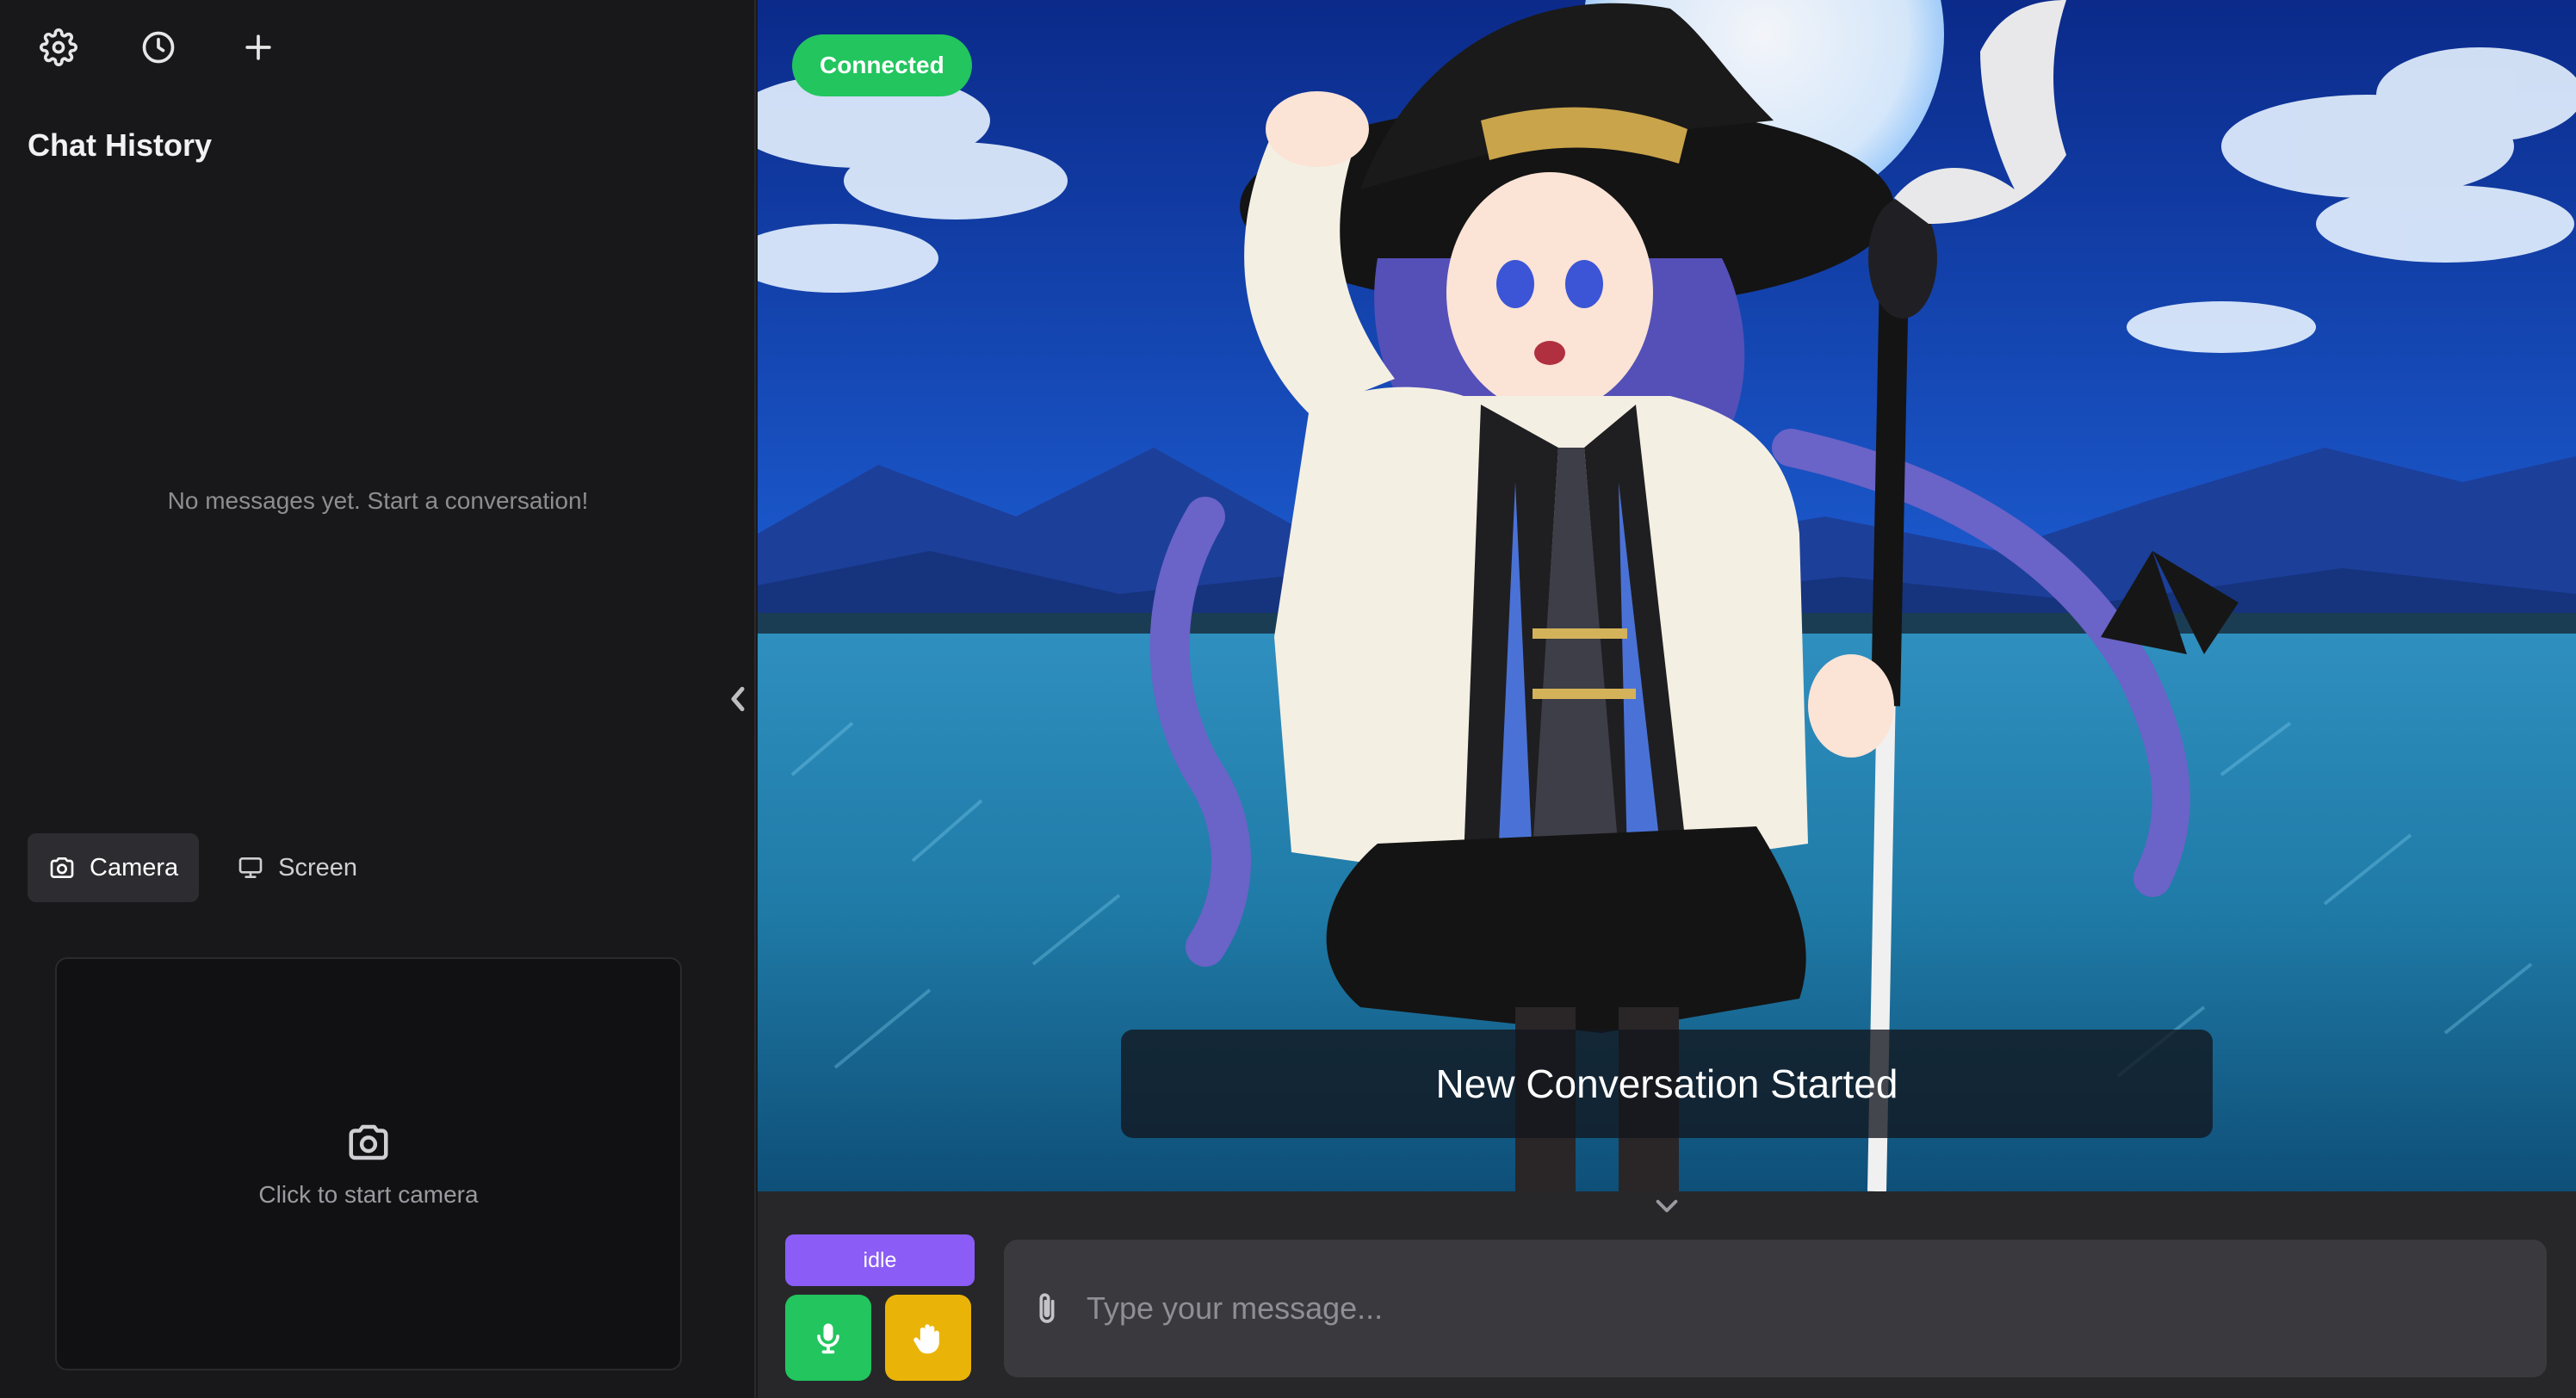 This screenshot has height=1398, width=2576. I want to click on tab-screen: Screen, so click(297, 868).